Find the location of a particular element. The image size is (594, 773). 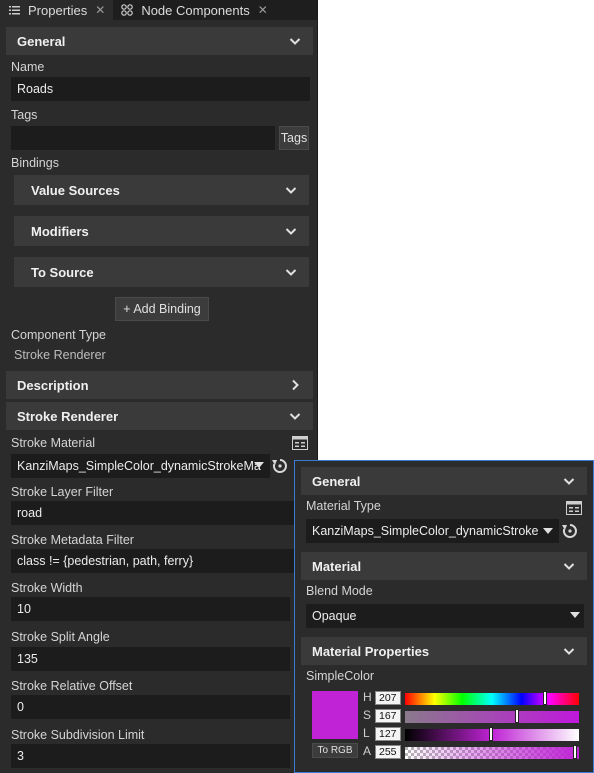

stroke-width-label: Stroke Width is located at coordinates (47, 588).